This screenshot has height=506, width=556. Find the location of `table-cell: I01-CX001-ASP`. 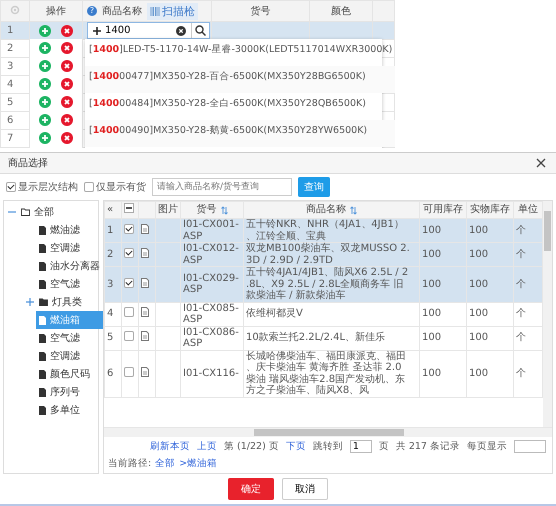

table-cell: I01-CX001-ASP is located at coordinates (211, 230).